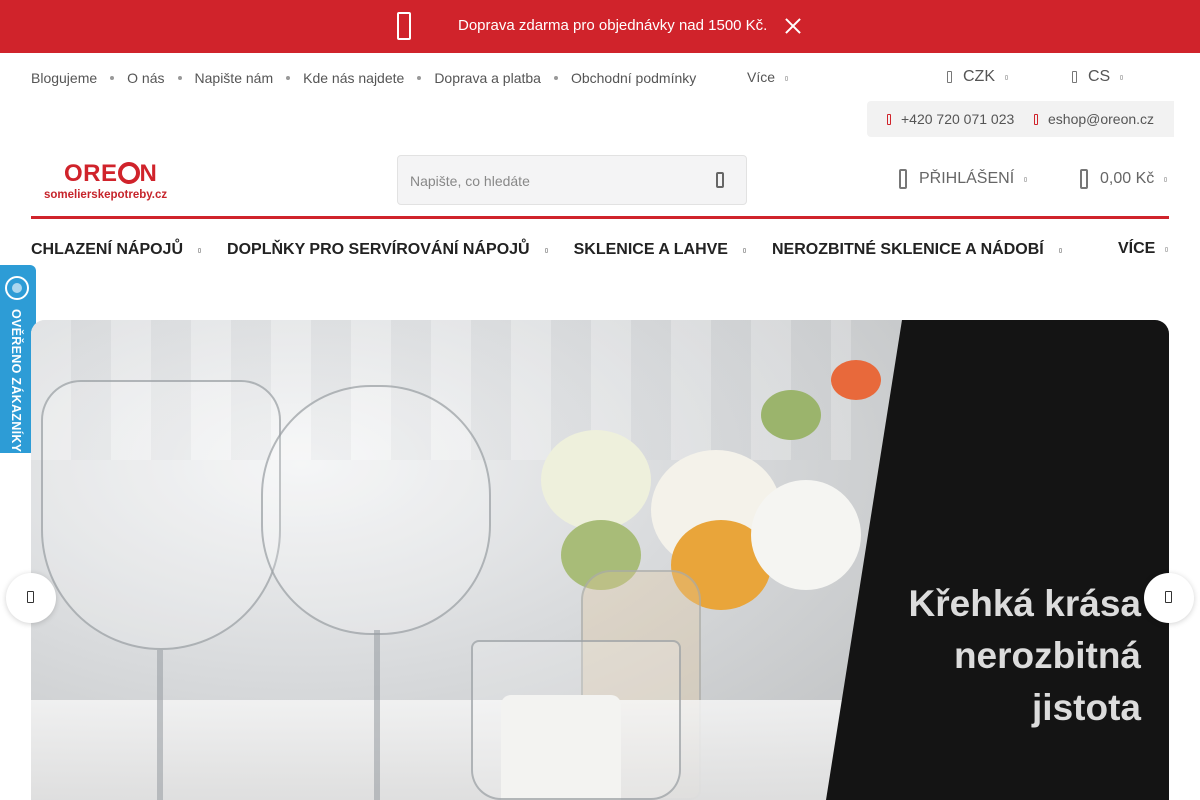 The height and width of the screenshot is (800, 1200). Describe the element at coordinates (600, 217) in the screenshot. I see `header-divider` at that location.